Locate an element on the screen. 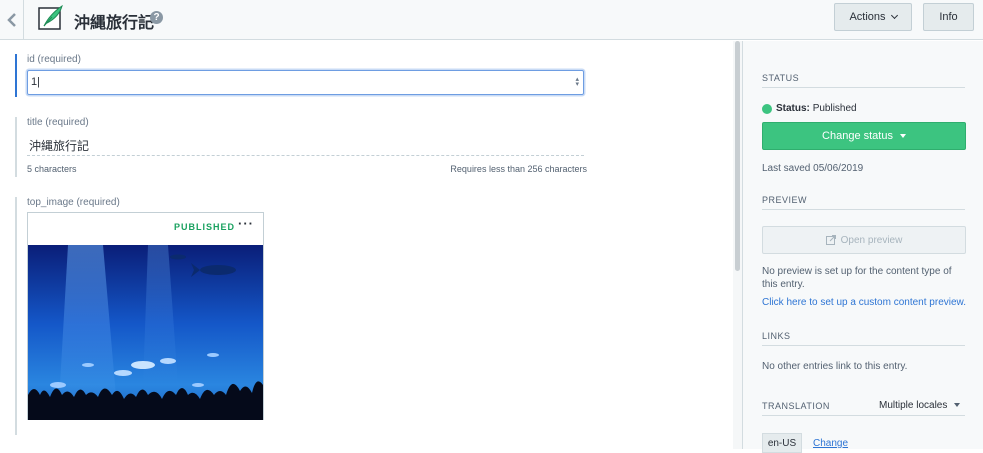 The image size is (983, 453). top-bar: 沖縄旅行記 ? Actions Info is located at coordinates (491, 20).